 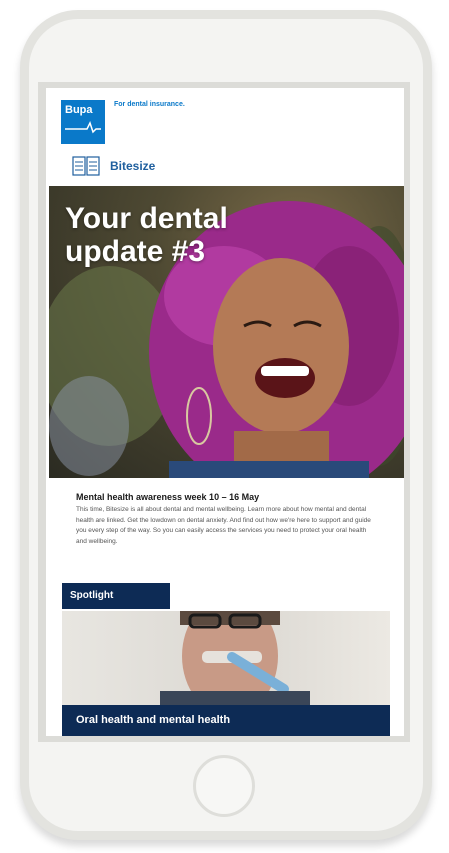 What do you see at coordinates (224, 786) in the screenshot?
I see `home-button` at bounding box center [224, 786].